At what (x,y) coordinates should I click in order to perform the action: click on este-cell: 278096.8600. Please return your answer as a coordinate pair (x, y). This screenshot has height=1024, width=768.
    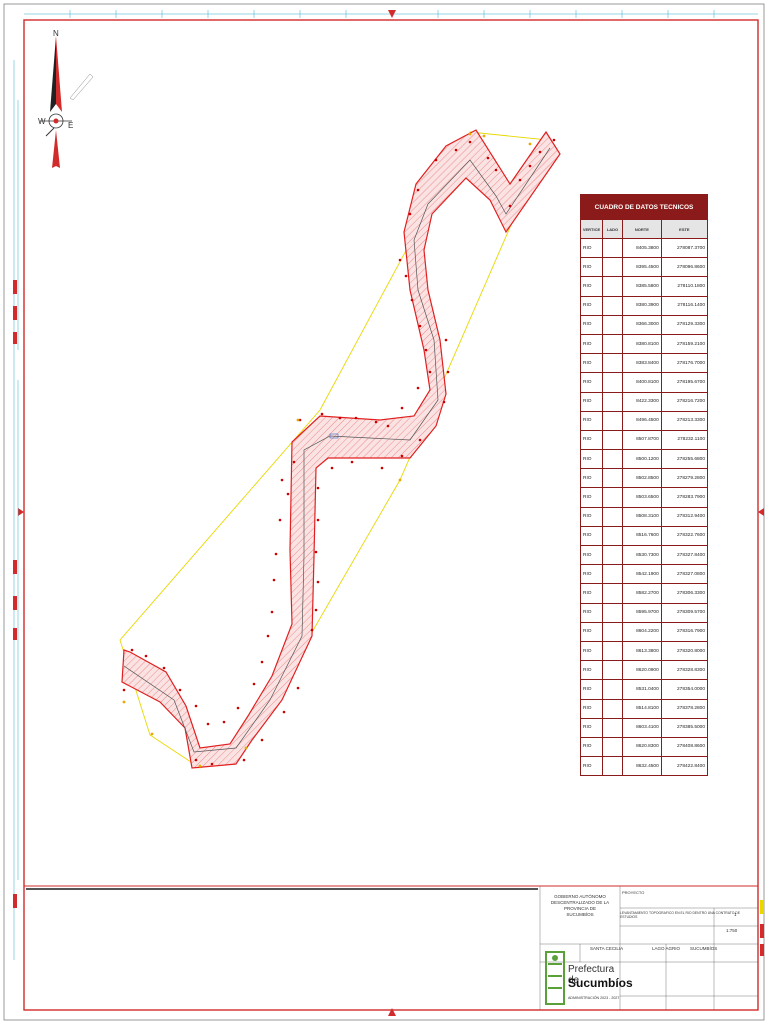
    Looking at the image, I should click on (684, 267).